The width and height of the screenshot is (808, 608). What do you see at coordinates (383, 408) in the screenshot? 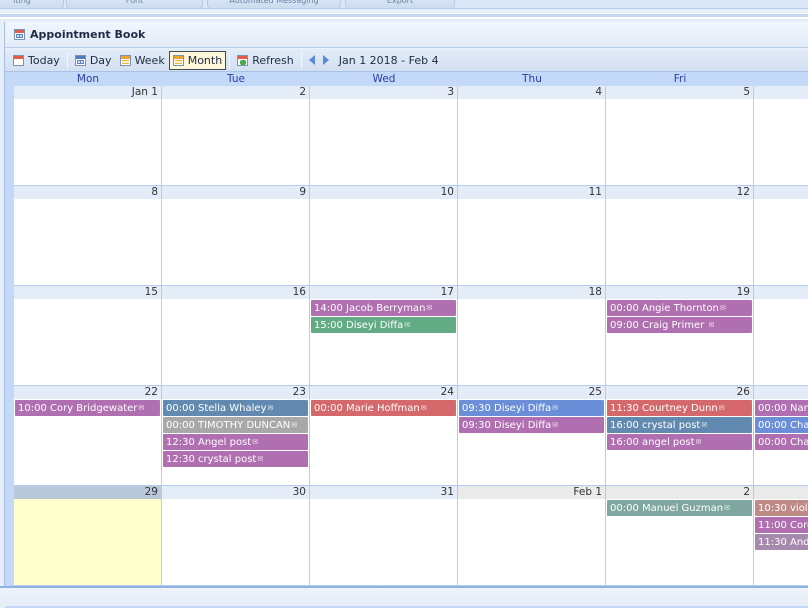
I see `appointment: 00:00 Marie Hoffman✉` at bounding box center [383, 408].